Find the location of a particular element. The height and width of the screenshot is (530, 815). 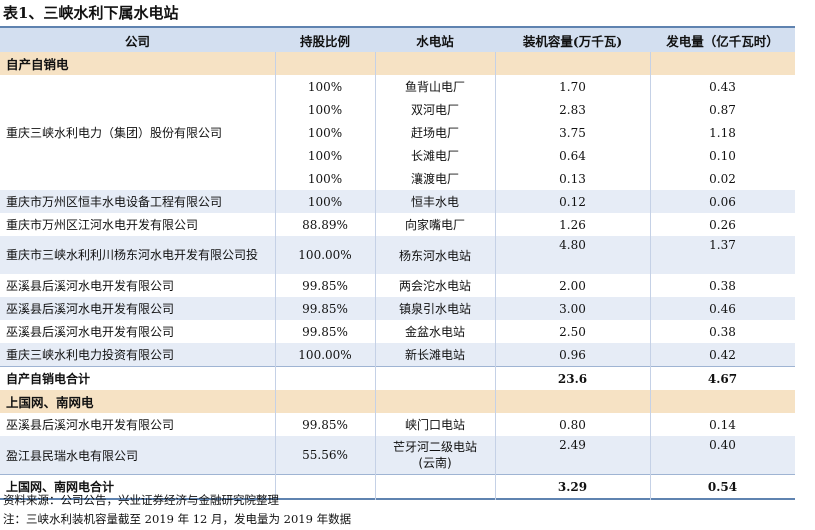

cell-company: 重庆市万州区恒丰水电设备工程有限公司 is located at coordinates (114, 202).